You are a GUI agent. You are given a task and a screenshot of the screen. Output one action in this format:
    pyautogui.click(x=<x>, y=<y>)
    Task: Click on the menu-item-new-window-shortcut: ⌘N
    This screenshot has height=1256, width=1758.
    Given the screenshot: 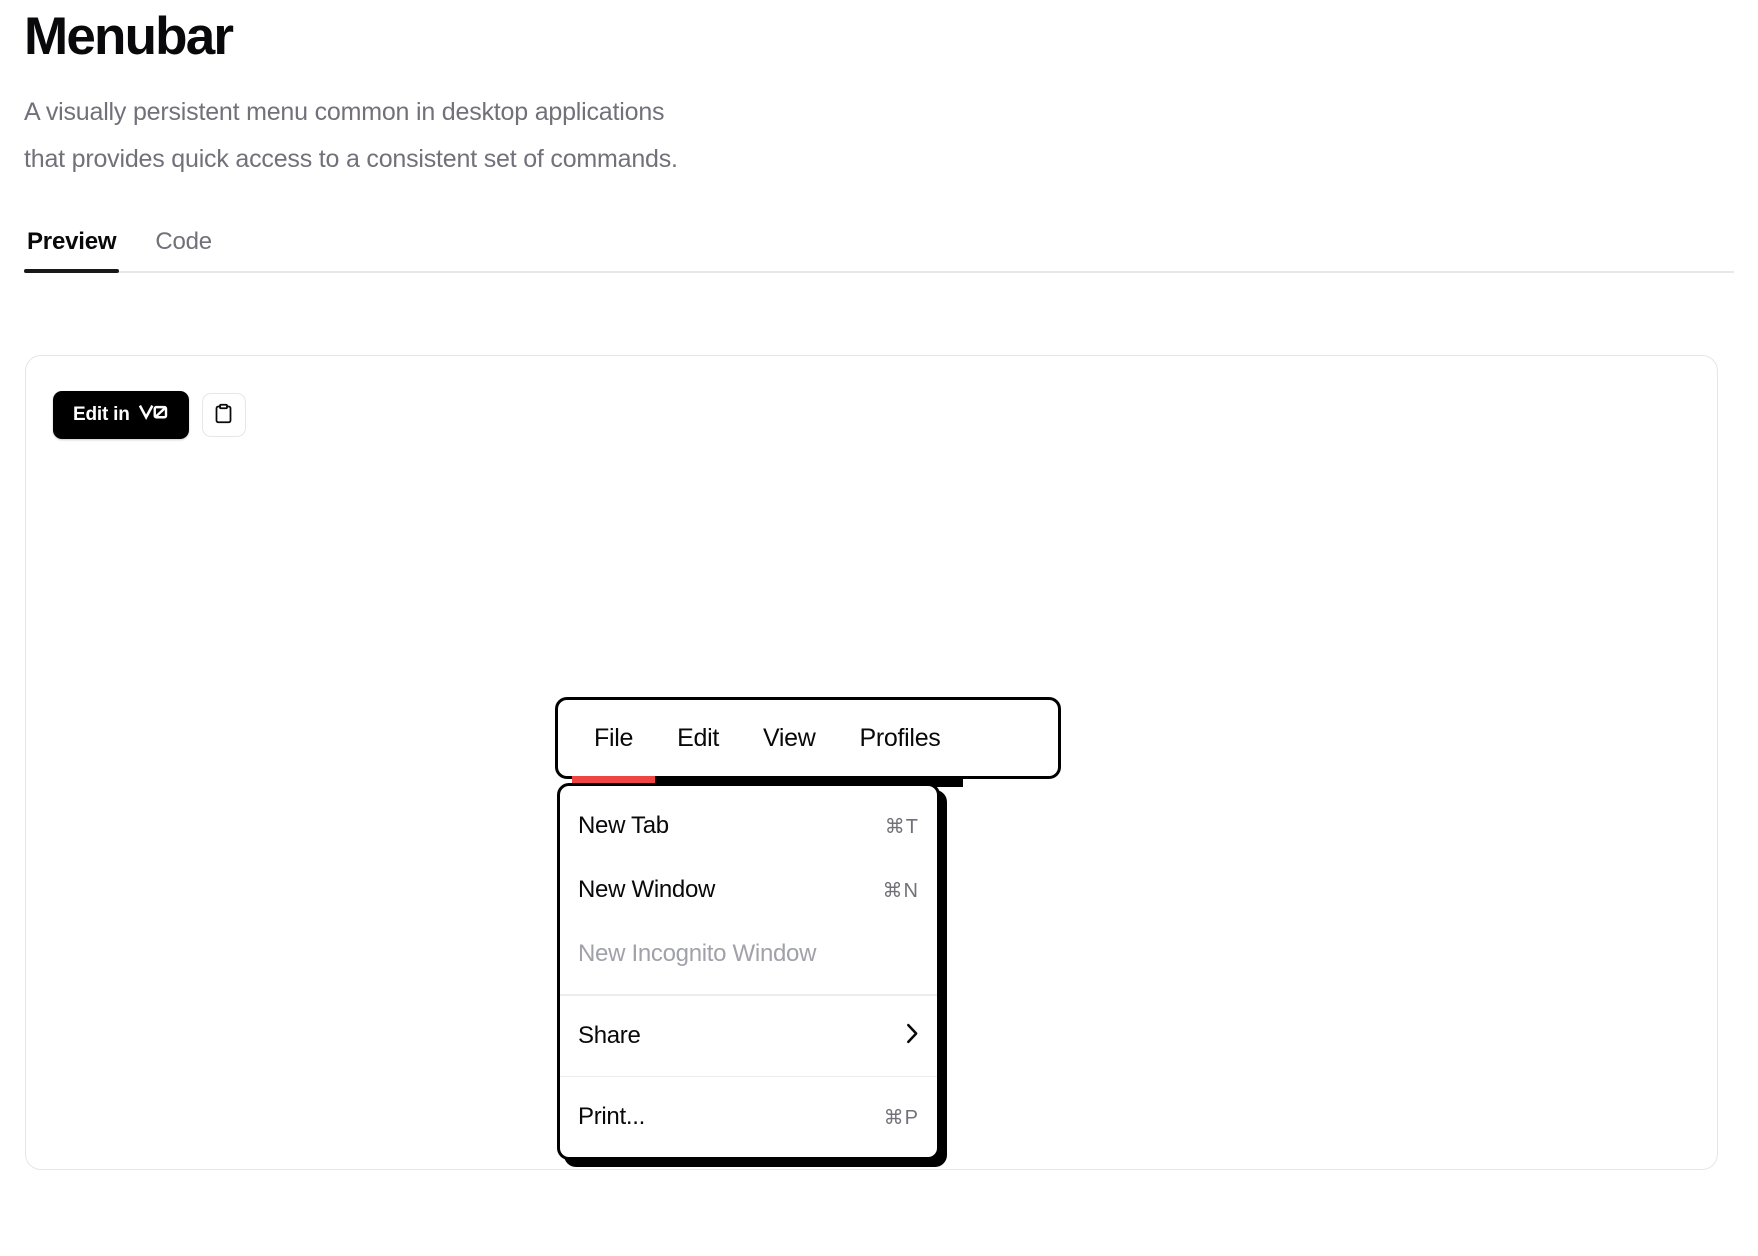 What is the action you would take?
    pyautogui.click(x=900, y=890)
    